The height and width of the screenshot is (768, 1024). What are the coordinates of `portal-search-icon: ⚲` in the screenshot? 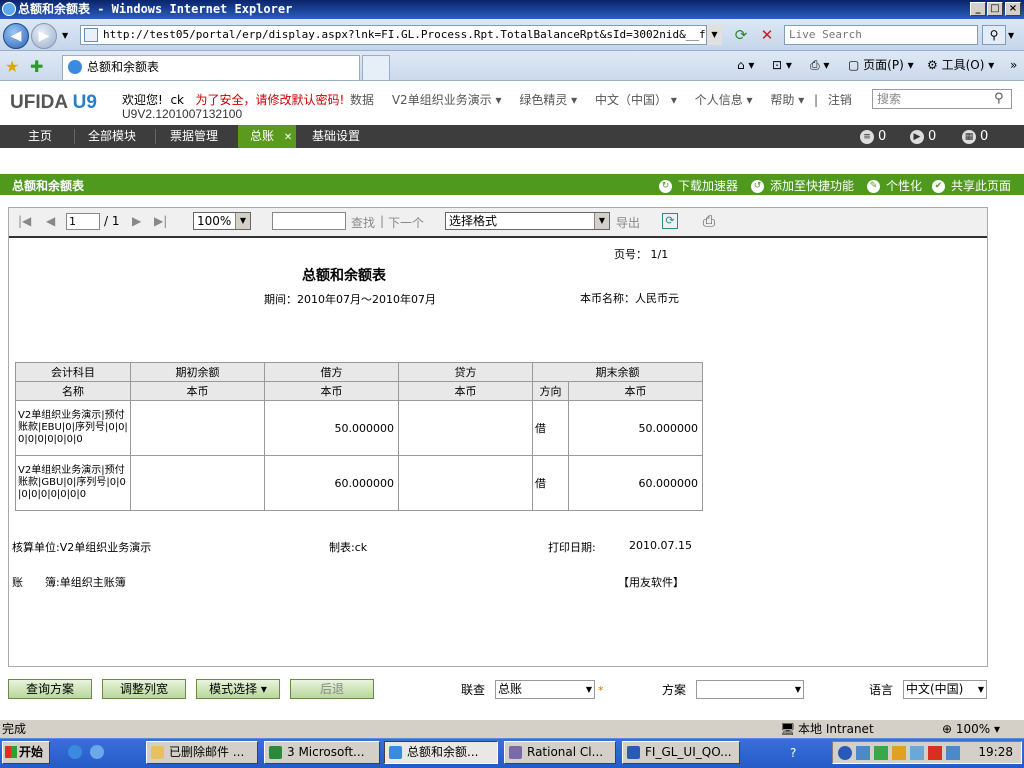 It's located at (999, 98).